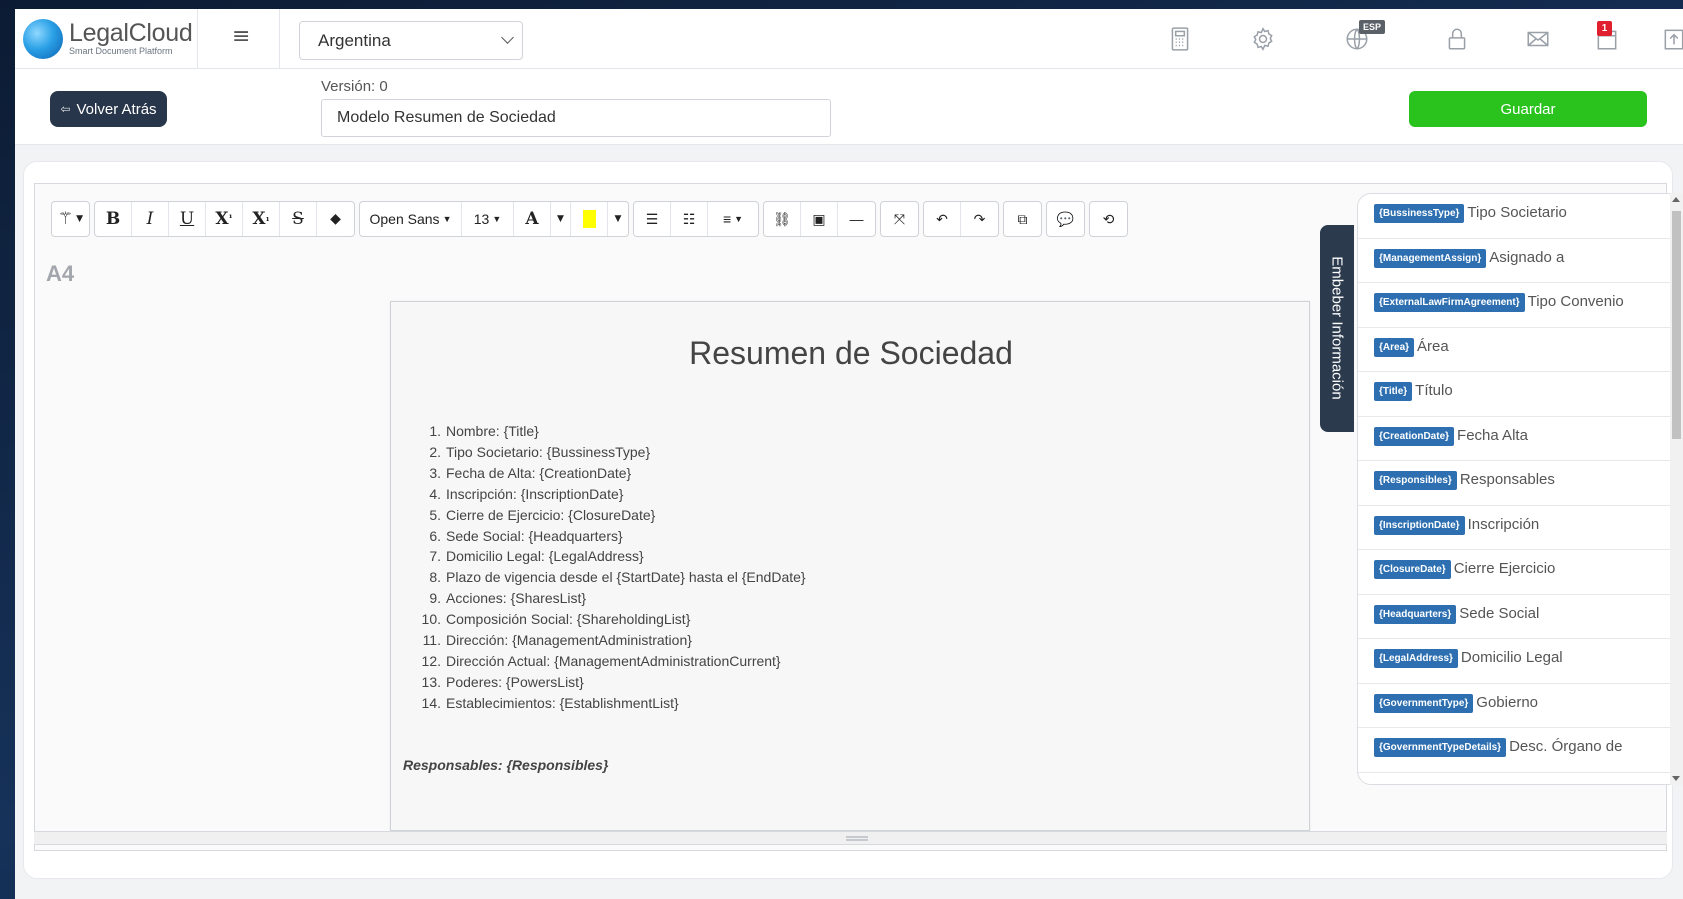 The image size is (1683, 899). What do you see at coordinates (108, 39) in the screenshot?
I see `logo: LegalCloud Smart Document Platform` at bounding box center [108, 39].